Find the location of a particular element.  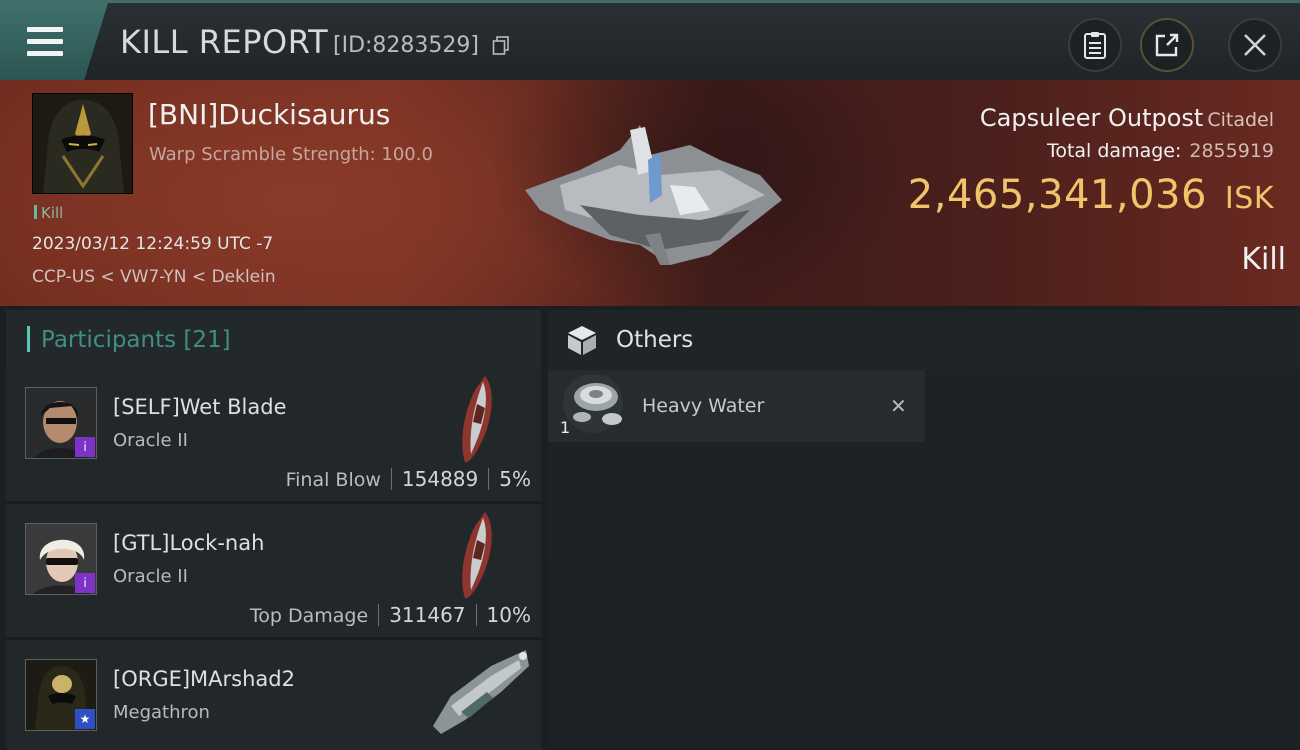

kill-datetime: 2023/03/12 12:24:59 UTC -7 is located at coordinates (153, 244).